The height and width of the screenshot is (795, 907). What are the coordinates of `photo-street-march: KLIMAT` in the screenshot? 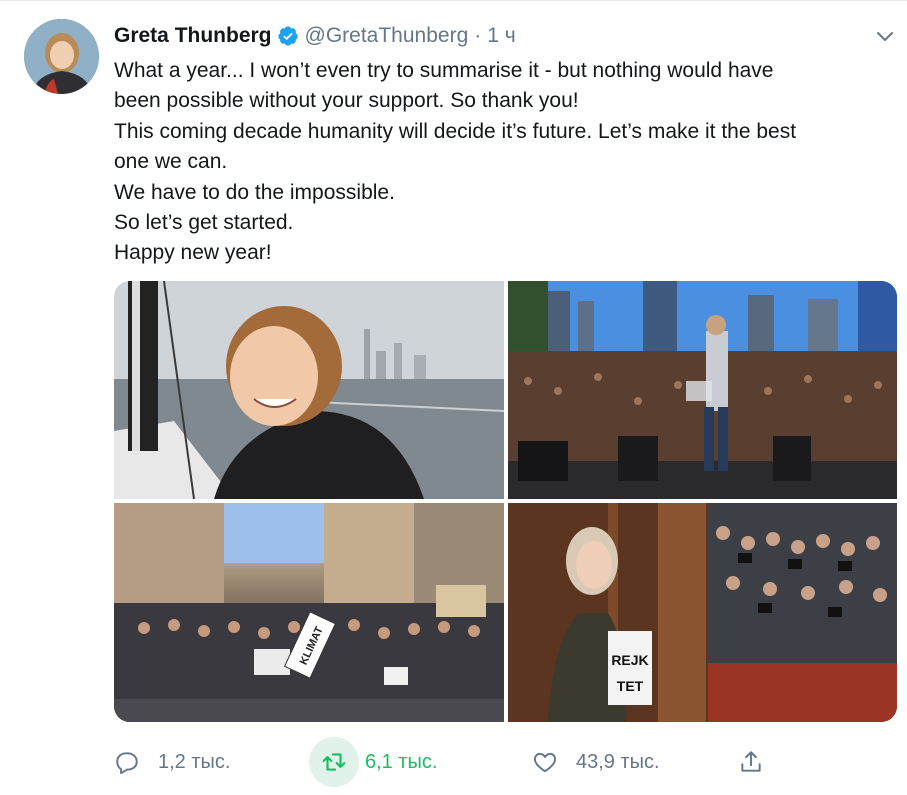 It's located at (309, 612).